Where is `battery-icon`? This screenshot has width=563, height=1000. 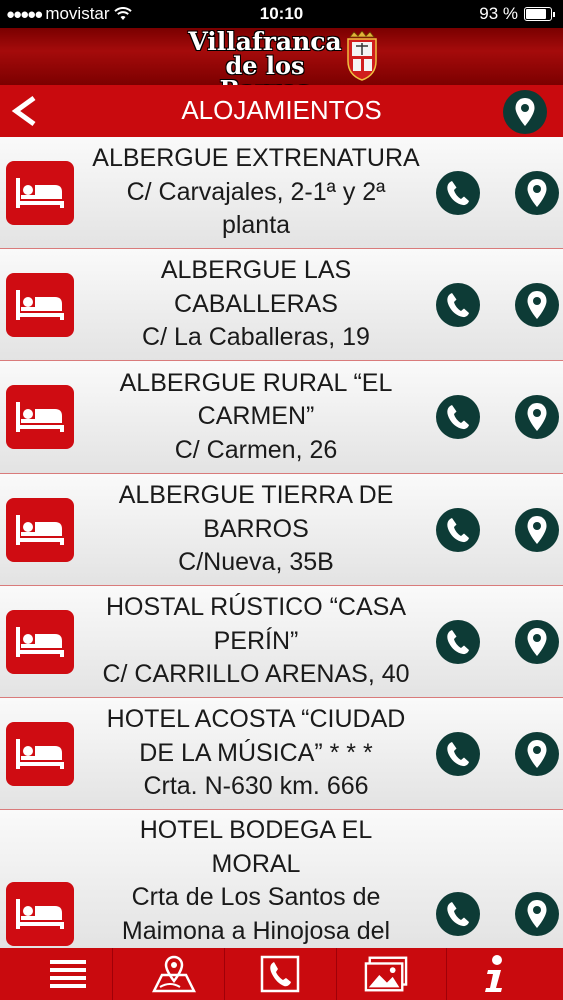
battery-icon is located at coordinates (538, 14).